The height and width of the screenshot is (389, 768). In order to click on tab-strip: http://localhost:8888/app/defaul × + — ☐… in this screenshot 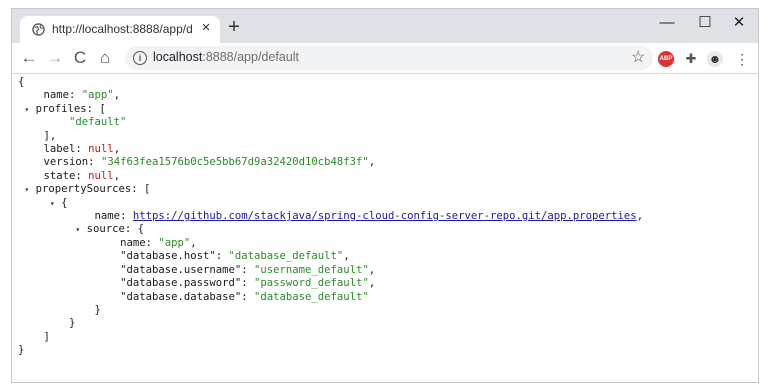, I will do `click(385, 26)`.